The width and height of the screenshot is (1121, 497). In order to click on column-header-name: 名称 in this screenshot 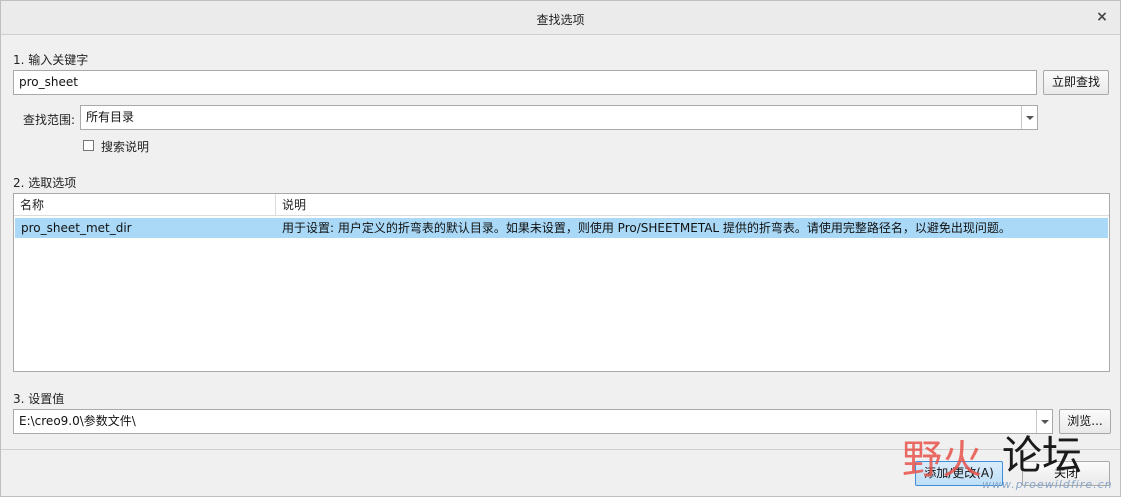, I will do `click(144, 205)`.